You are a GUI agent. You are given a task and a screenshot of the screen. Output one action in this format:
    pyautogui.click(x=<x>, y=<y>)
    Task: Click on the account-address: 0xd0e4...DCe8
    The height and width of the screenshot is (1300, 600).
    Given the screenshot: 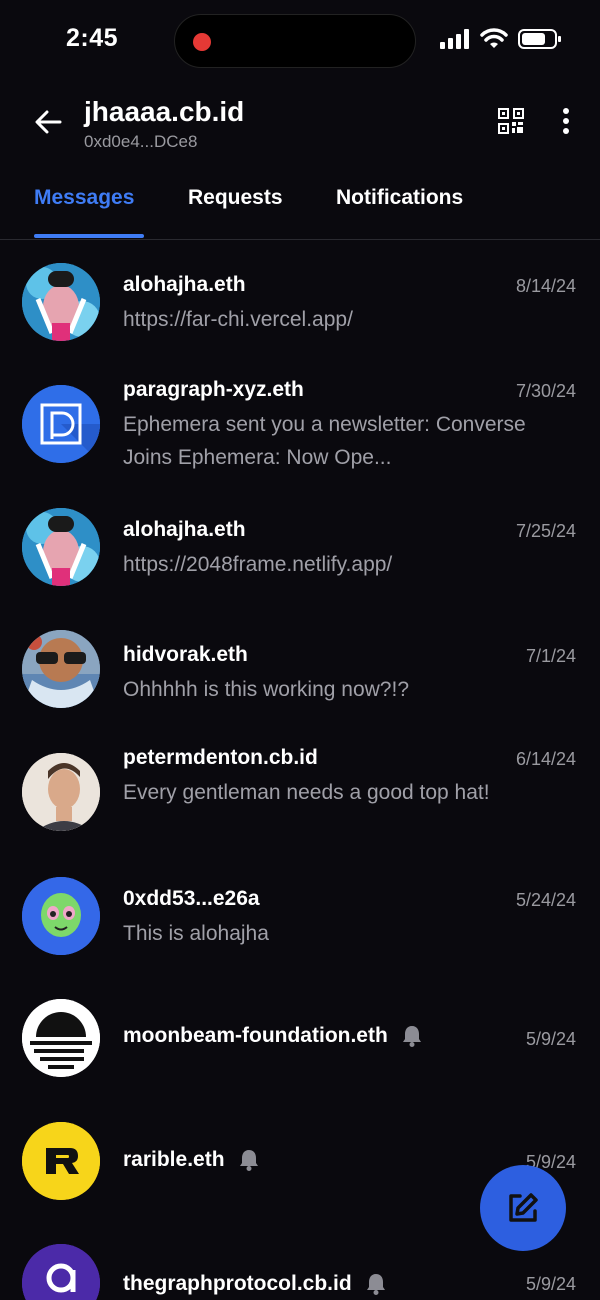 What is the action you would take?
    pyautogui.click(x=140, y=142)
    